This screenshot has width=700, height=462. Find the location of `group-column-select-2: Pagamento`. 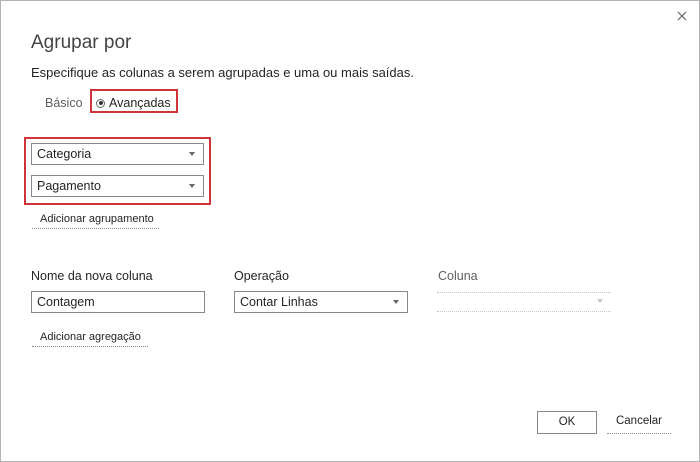

group-column-select-2: Pagamento is located at coordinates (117, 186).